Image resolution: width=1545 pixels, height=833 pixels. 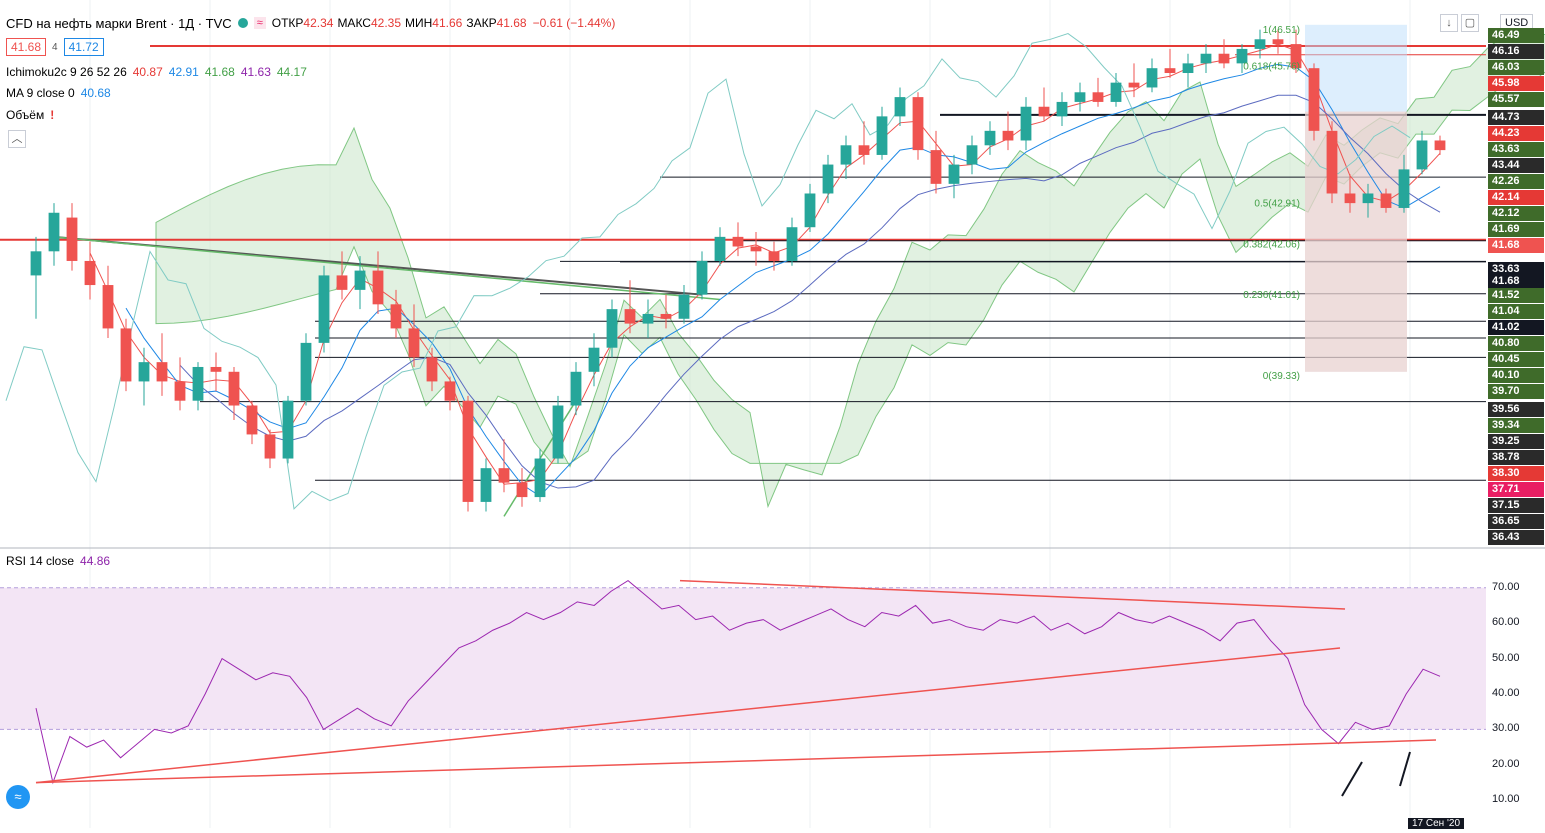 What do you see at coordinates (1515, 688) in the screenshot?
I see `rsi-axis: 70.00 60.00 50.00 40.00 30.00 20.00 10.00` at bounding box center [1515, 688].